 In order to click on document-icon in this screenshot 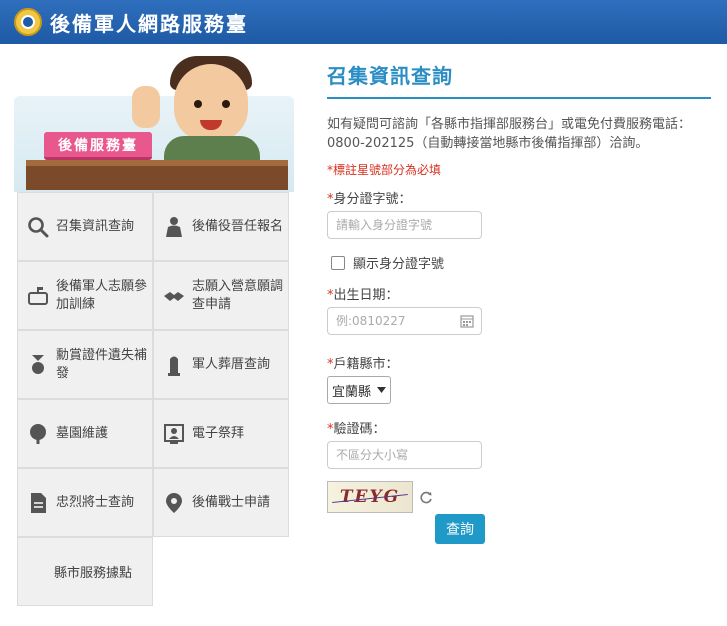, I will do `click(38, 503)`.